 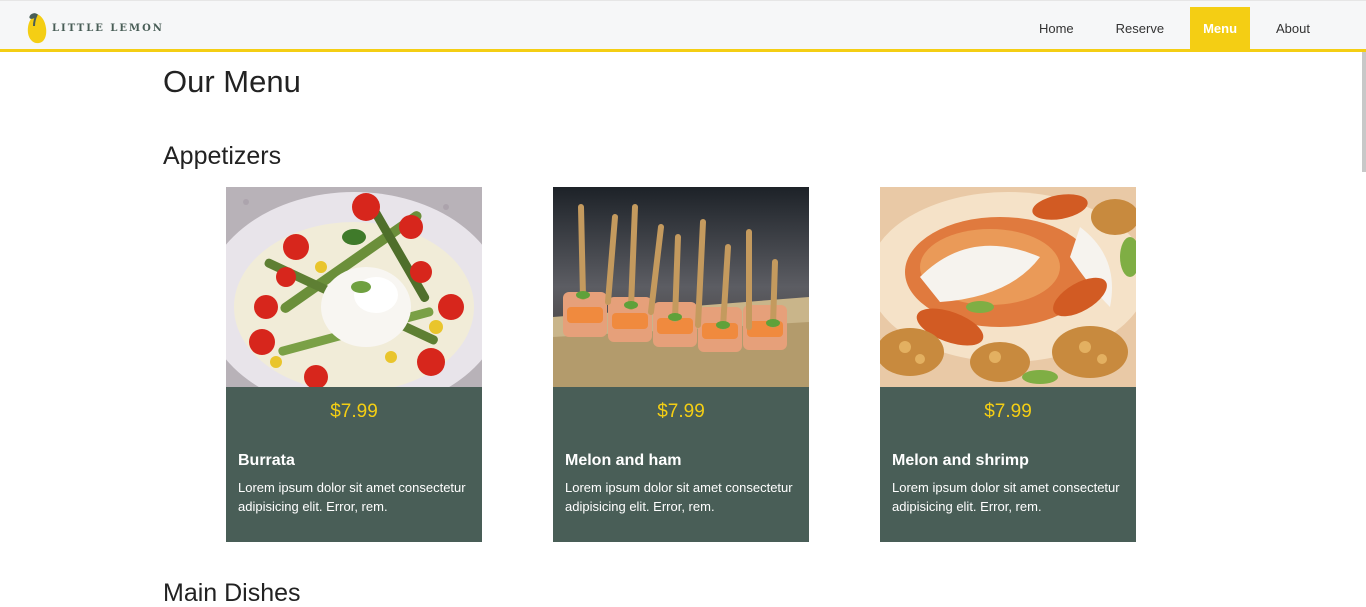 What do you see at coordinates (108, 28) in the screenshot?
I see `logo-text: LITTLE LEMON` at bounding box center [108, 28].